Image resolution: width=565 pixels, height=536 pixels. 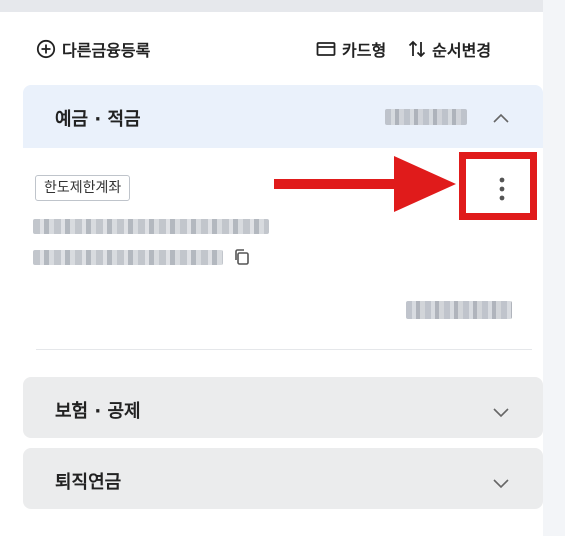 What do you see at coordinates (283, 116) in the screenshot?
I see `deposit-section-header: 예금 · 적금` at bounding box center [283, 116].